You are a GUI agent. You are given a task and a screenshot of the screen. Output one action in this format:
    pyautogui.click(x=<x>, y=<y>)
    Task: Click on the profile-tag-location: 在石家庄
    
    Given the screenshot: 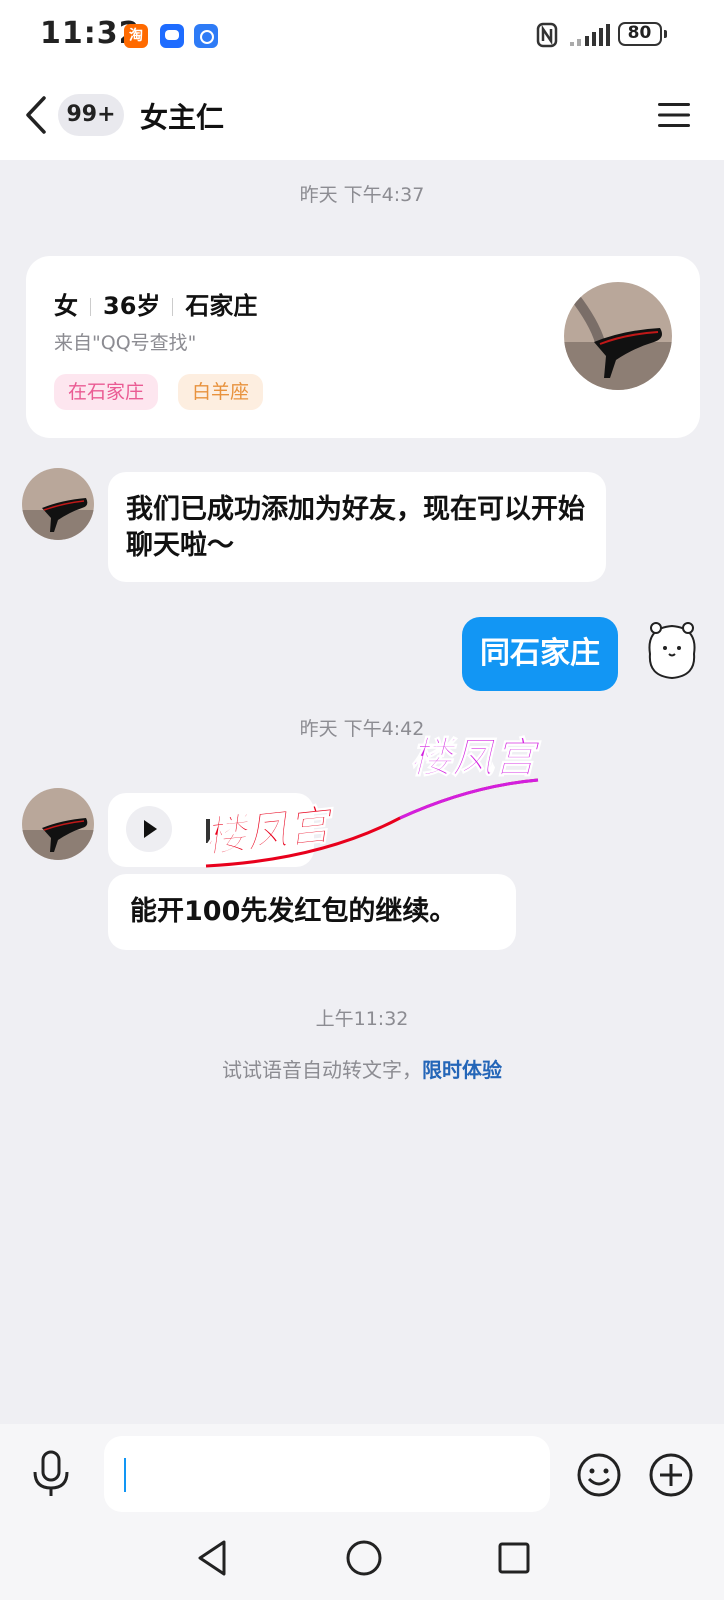 What is the action you would take?
    pyautogui.click(x=106, y=392)
    